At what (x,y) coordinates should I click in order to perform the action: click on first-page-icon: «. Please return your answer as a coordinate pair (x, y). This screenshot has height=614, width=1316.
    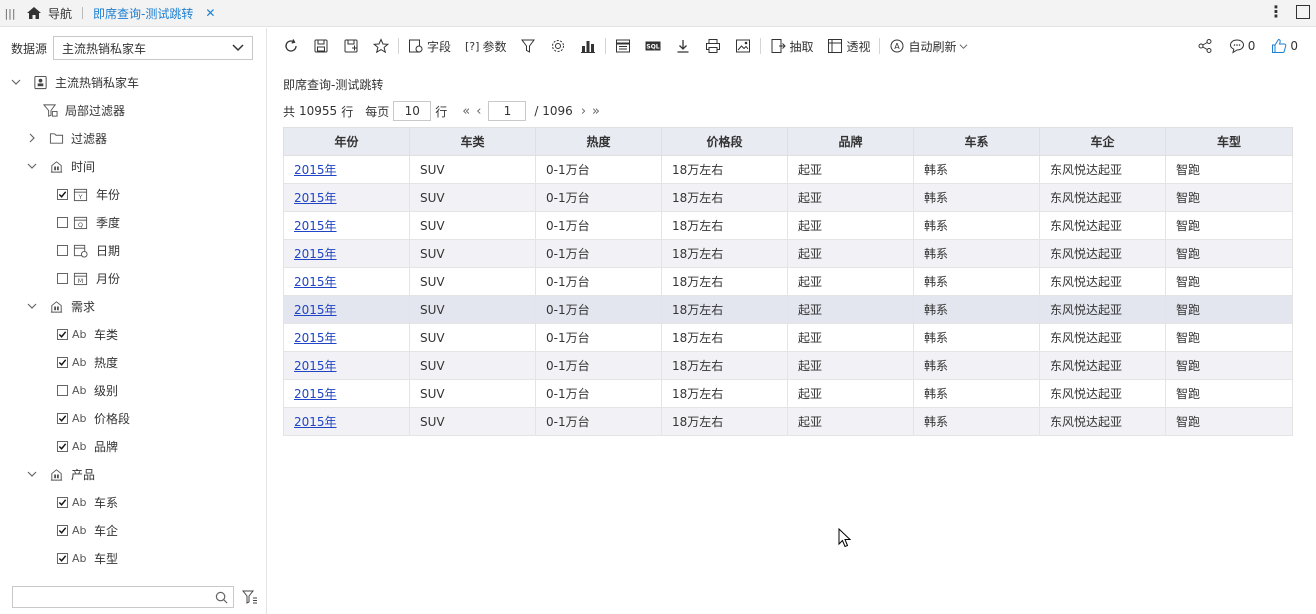
    Looking at the image, I should click on (466, 111).